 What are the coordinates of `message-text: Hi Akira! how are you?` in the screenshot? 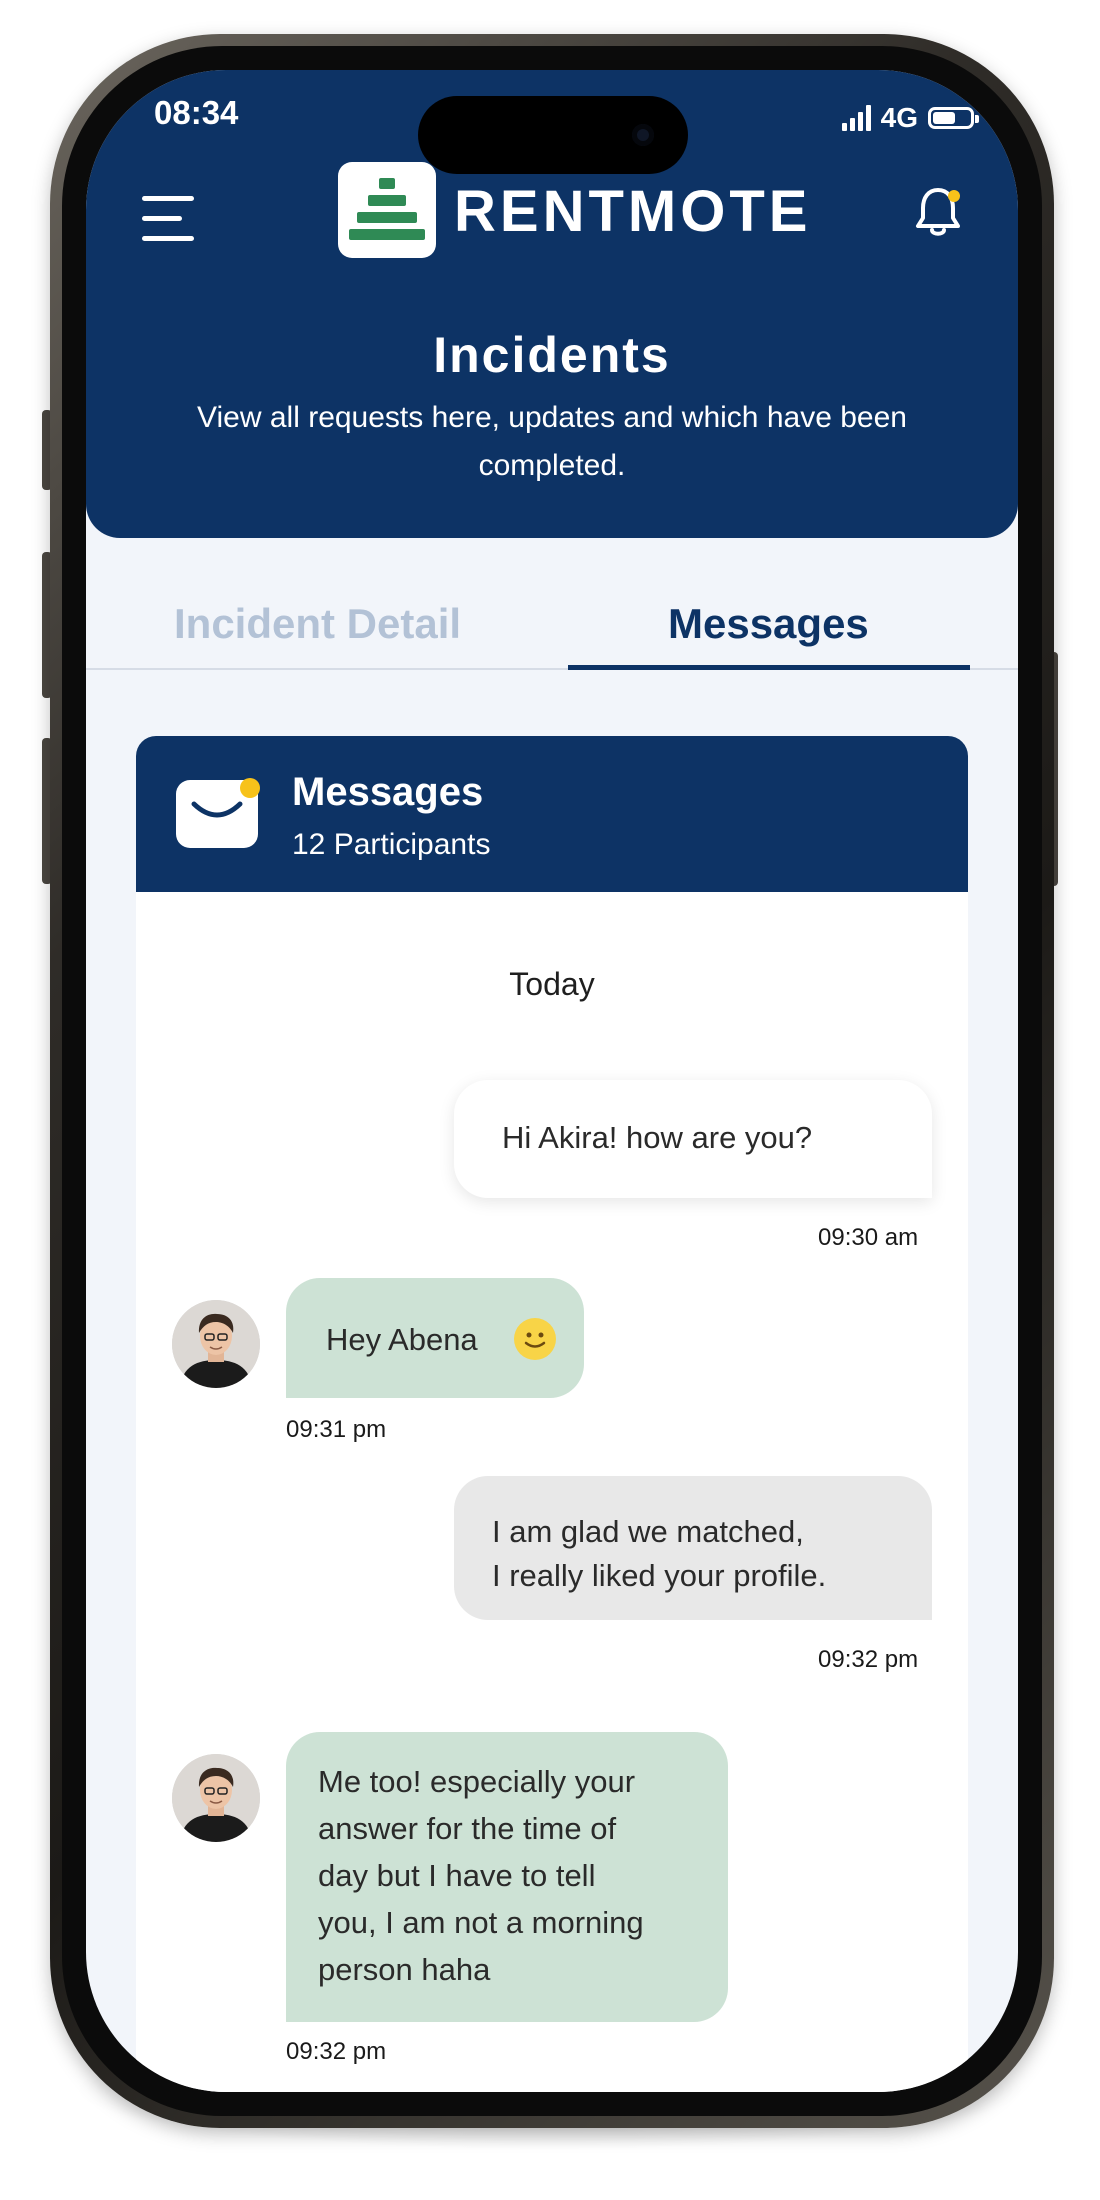 It's located at (657, 1137).